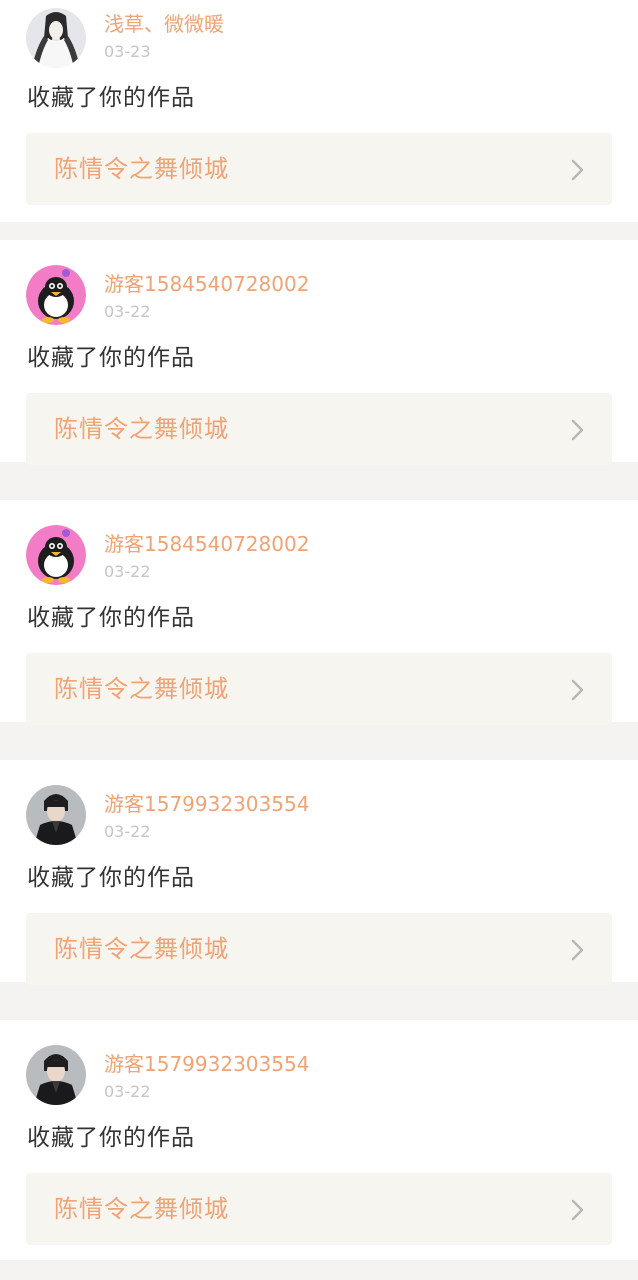 Image resolution: width=638 pixels, height=1280 pixels. Describe the element at coordinates (127, 51) in the screenshot. I see `timestamp: 03-23` at that location.